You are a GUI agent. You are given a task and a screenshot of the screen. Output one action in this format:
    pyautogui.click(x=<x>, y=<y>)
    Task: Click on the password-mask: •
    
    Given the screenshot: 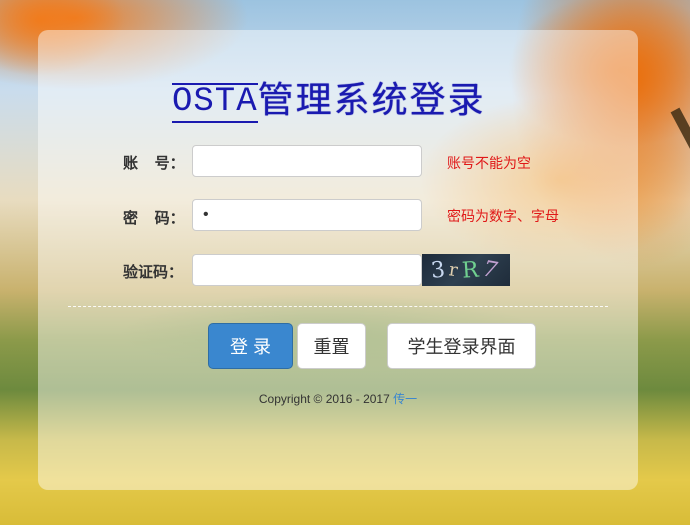 What is the action you would take?
    pyautogui.click(x=206, y=214)
    